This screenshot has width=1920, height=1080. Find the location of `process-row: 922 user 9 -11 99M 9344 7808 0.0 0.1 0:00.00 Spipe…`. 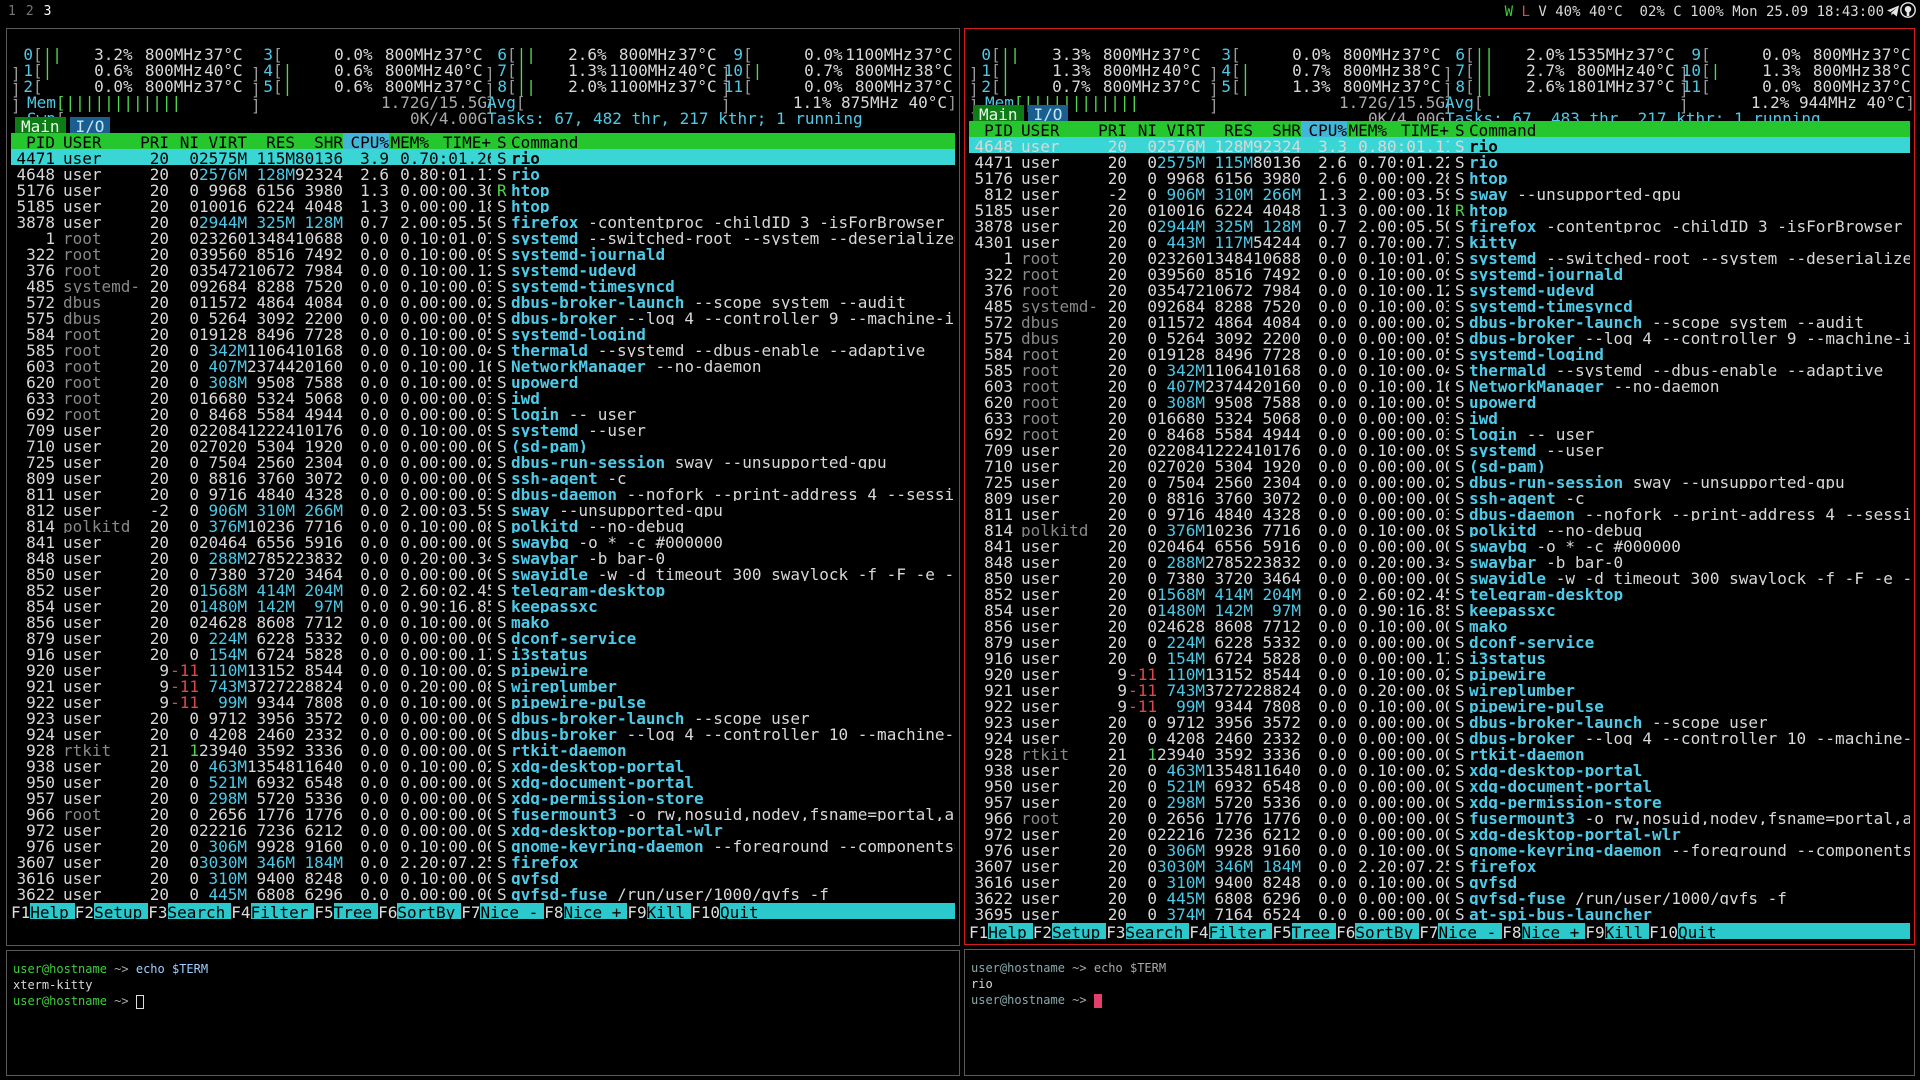

process-row: 922 user 9 -11 99M 9344 7808 0.0 0.1 0:00.00 Spipe… is located at coordinates (483, 701).